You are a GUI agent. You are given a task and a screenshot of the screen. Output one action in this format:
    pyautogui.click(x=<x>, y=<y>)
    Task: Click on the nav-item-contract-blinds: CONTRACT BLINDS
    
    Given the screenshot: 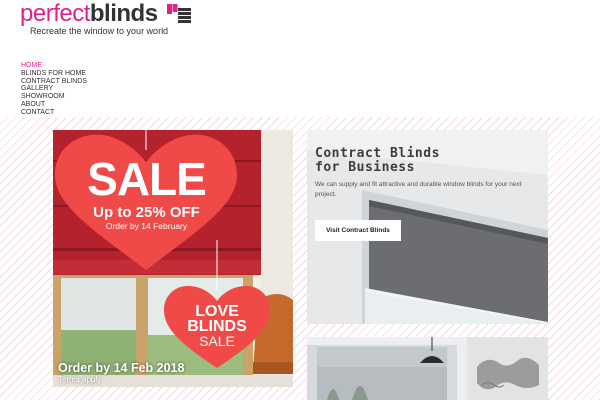 What is the action you would take?
    pyautogui.click(x=54, y=82)
    